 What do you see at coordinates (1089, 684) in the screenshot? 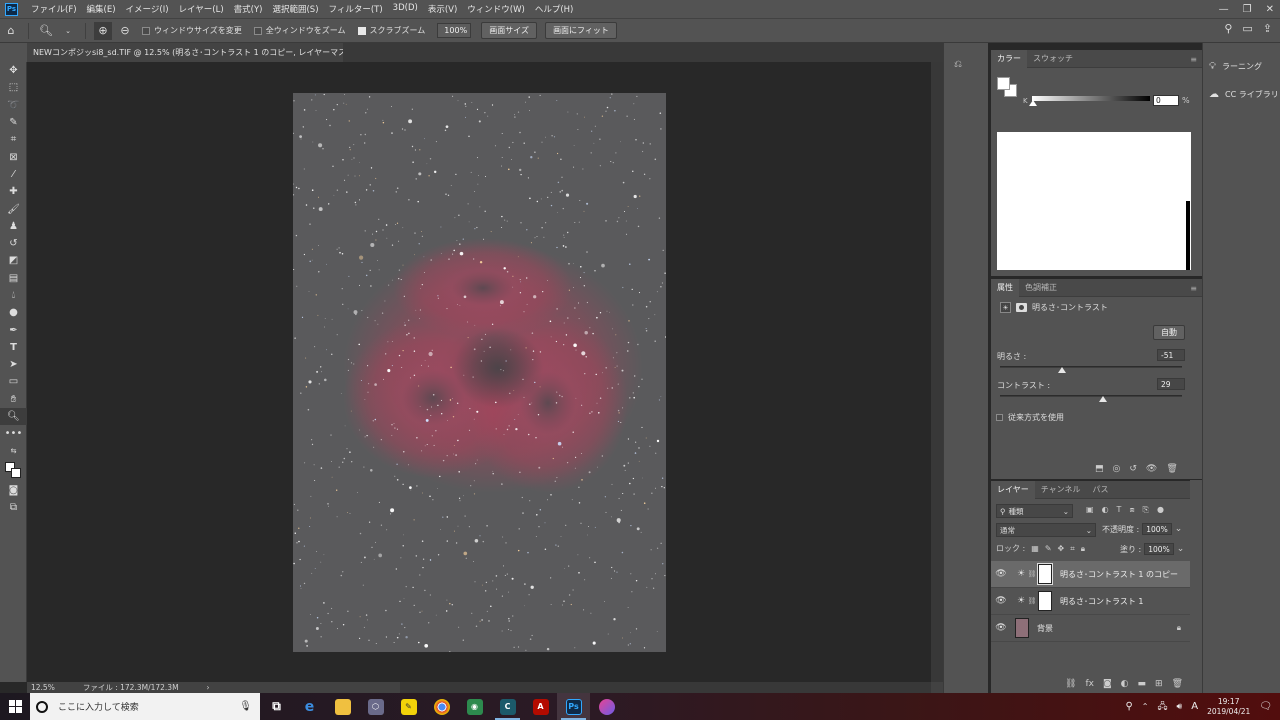
I see `fx-icon: fx` at bounding box center [1089, 684].